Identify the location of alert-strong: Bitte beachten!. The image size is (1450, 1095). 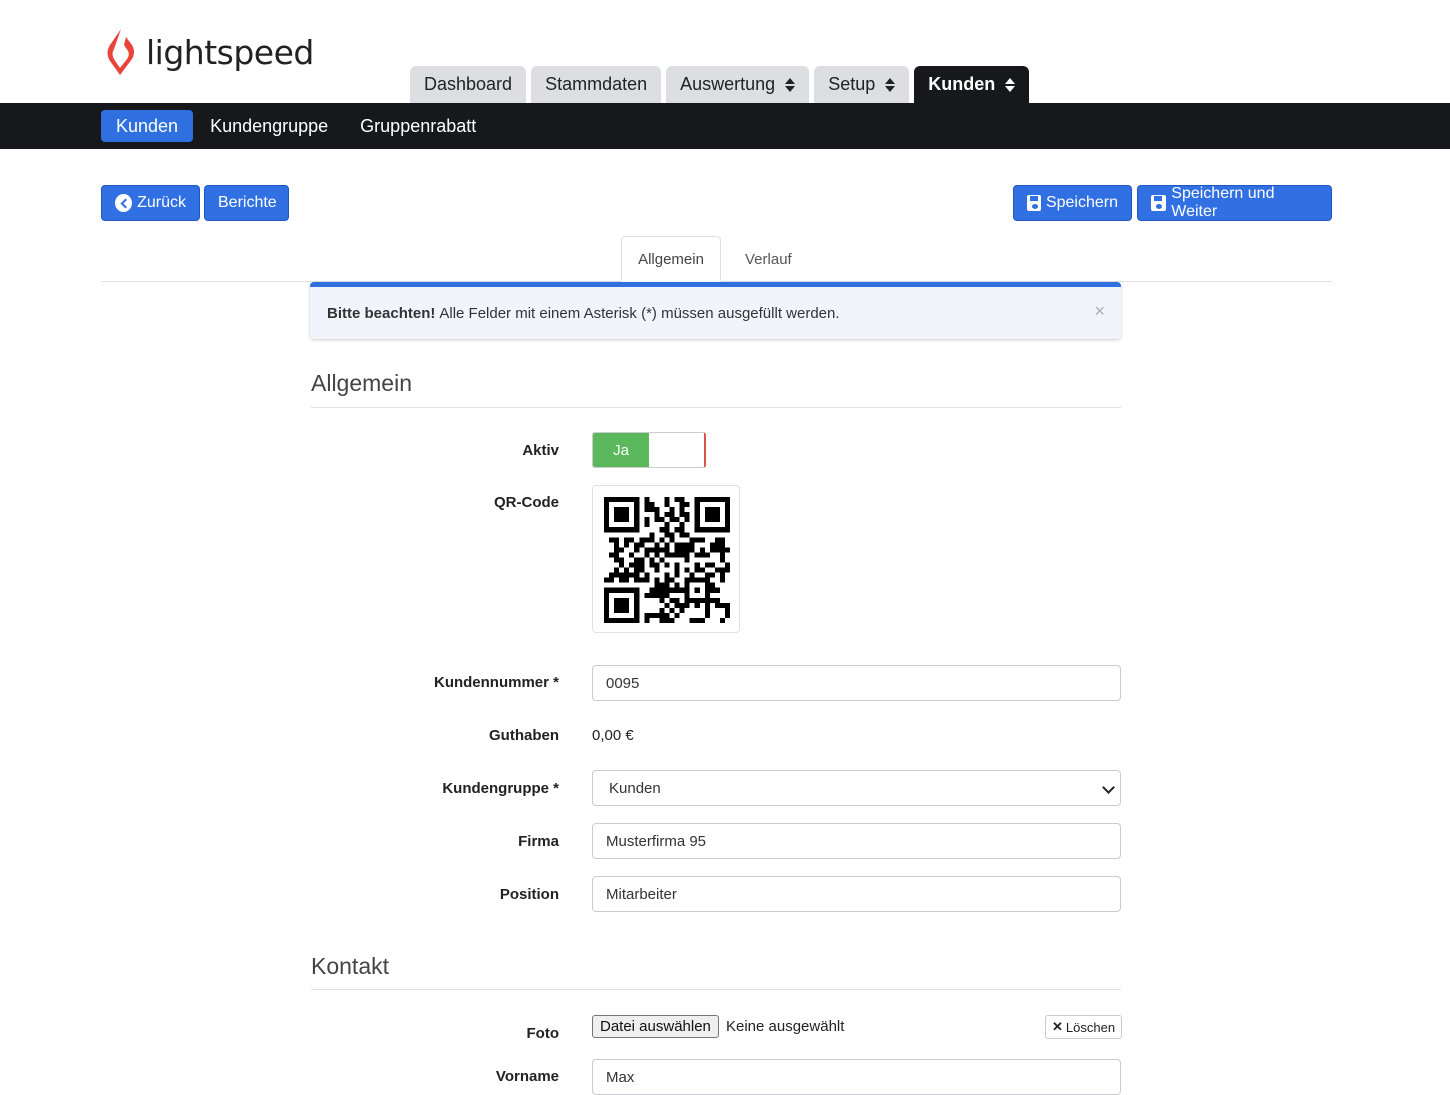
(381, 313).